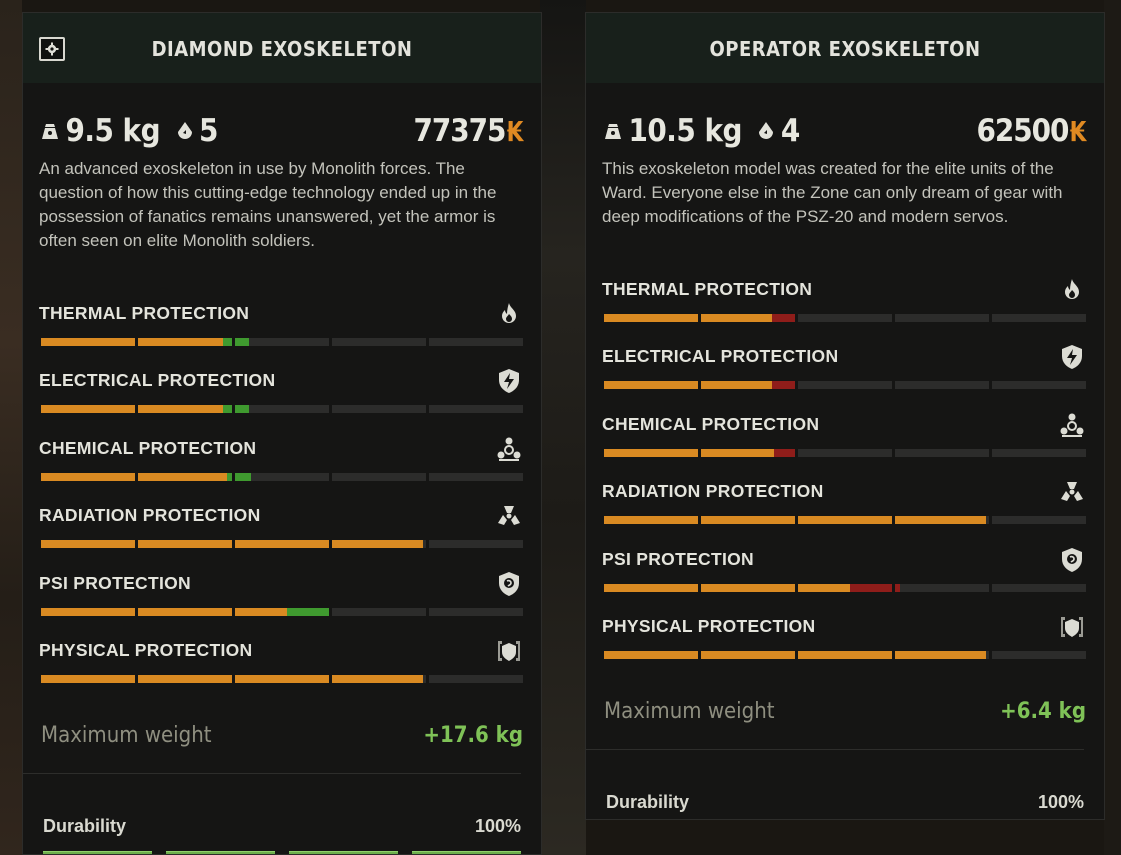  I want to click on divider, so click(272, 773).